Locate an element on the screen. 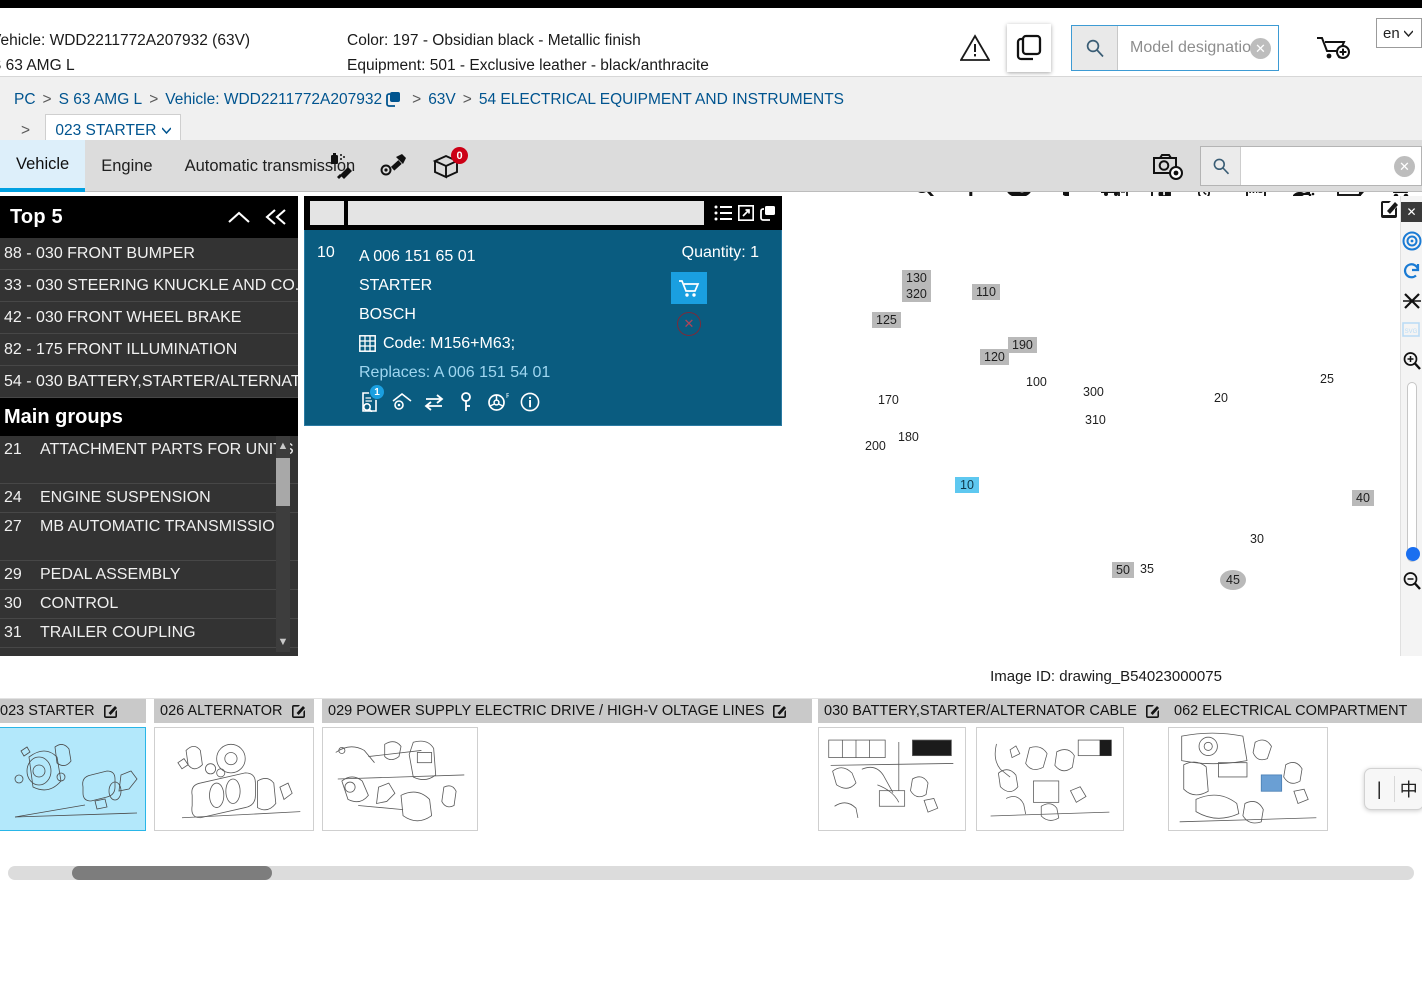  sidebar-item-top5-0: 88 - 030 FRONT BUMPER is located at coordinates (149, 254).